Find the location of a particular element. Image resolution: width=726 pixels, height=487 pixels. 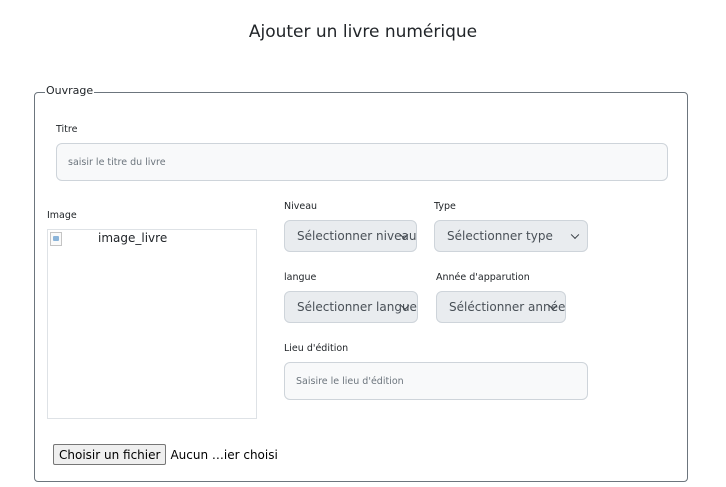

titre-placeholder: saisir le titre du livre is located at coordinates (117, 162).